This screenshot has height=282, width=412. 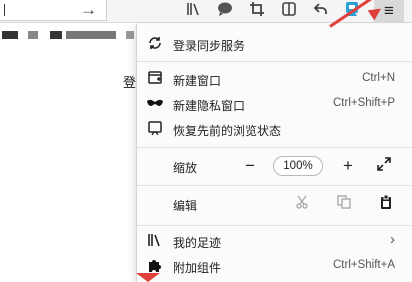 What do you see at coordinates (185, 206) in the screenshot?
I see `edit-label: 编辑` at bounding box center [185, 206].